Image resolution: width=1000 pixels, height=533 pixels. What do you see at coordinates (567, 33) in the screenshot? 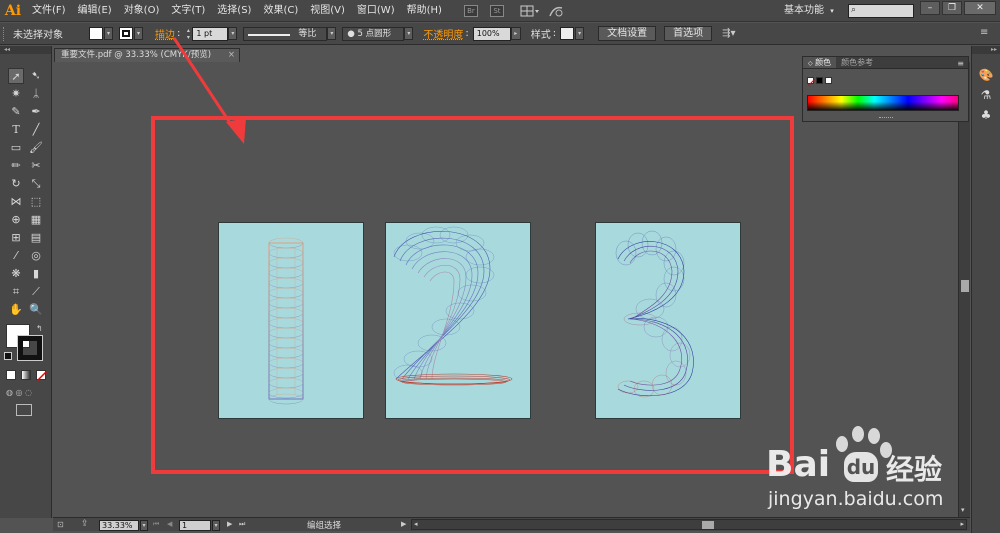
I see `graphic-style-swatch` at bounding box center [567, 33].